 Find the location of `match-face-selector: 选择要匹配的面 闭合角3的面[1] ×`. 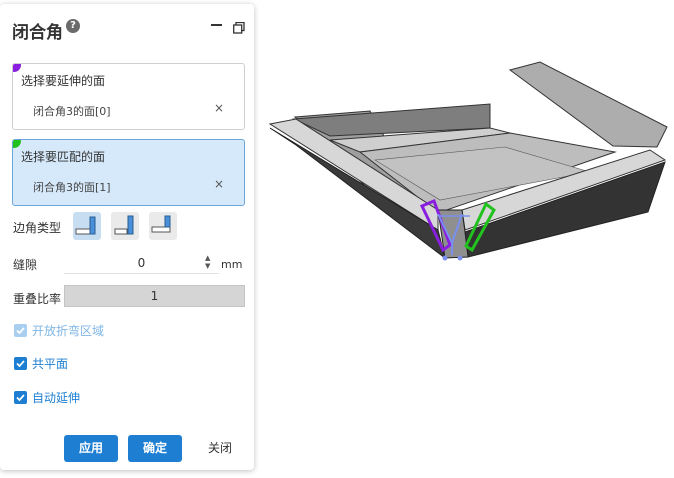

match-face-selector: 选择要匹配的面 闭合角3的面[1] × is located at coordinates (128, 172).